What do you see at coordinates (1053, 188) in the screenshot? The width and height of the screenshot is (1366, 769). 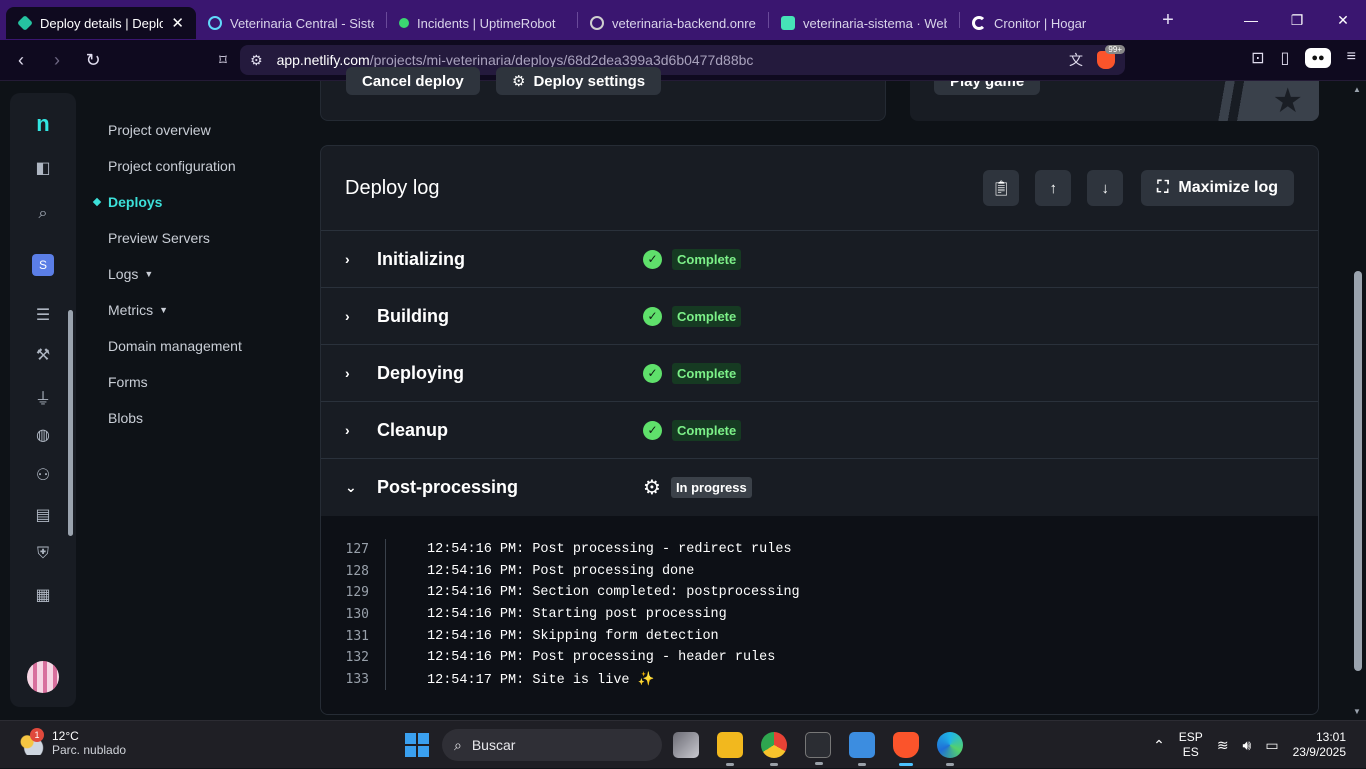 I see `scroll-to-top-button: ↑` at bounding box center [1053, 188].